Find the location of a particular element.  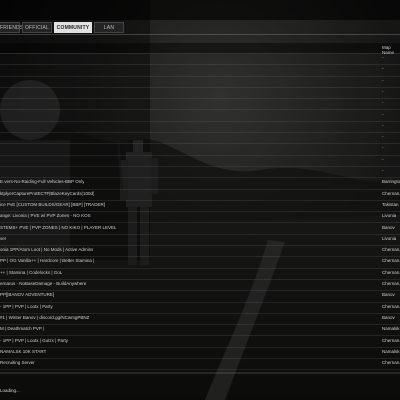

server-name: M | Deathmatch PVP | is located at coordinates (22, 329).